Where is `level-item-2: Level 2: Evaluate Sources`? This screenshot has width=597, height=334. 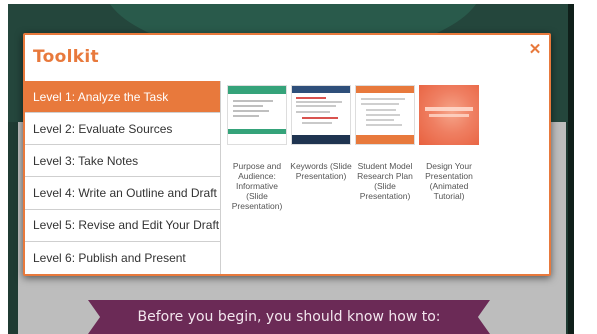
level-item-2: Level 2: Evaluate Sources is located at coordinates (122, 129).